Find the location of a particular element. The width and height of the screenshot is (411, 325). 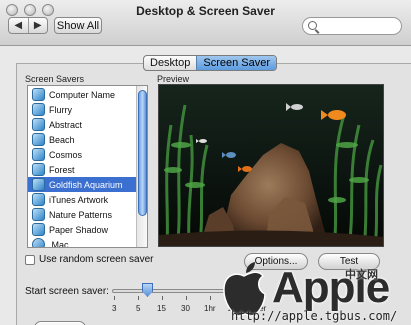

list-item: Nature Patterns is located at coordinates (82, 214).